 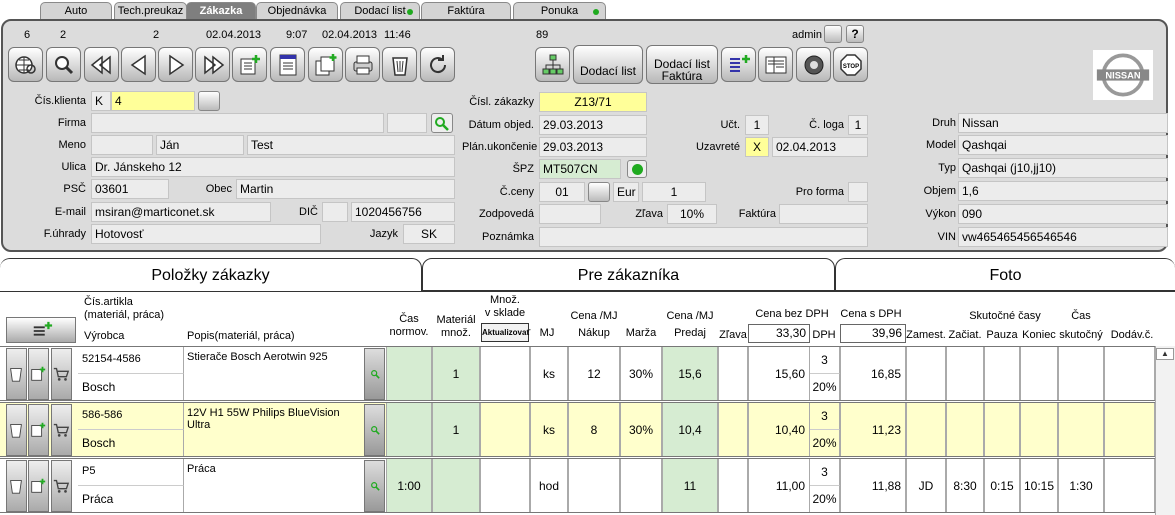 I want to click on discount-field: 10%, so click(x=692, y=214).